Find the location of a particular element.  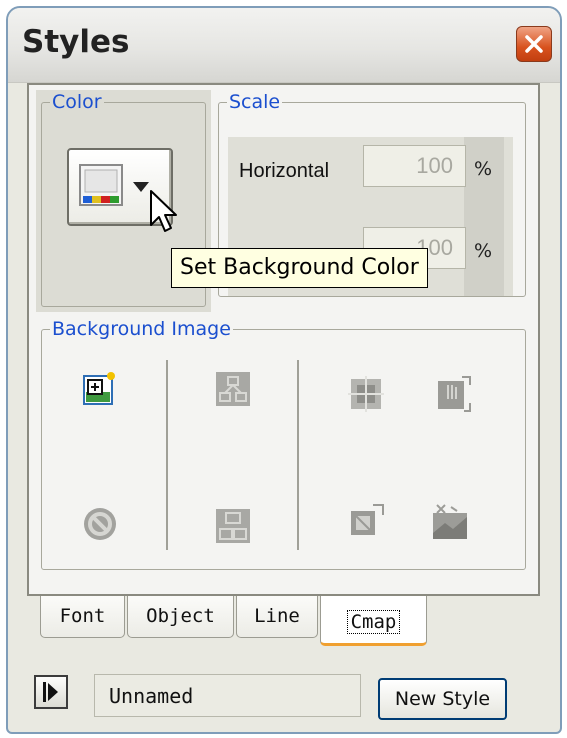

tab-cmap-label: Cmap is located at coordinates (373, 622).